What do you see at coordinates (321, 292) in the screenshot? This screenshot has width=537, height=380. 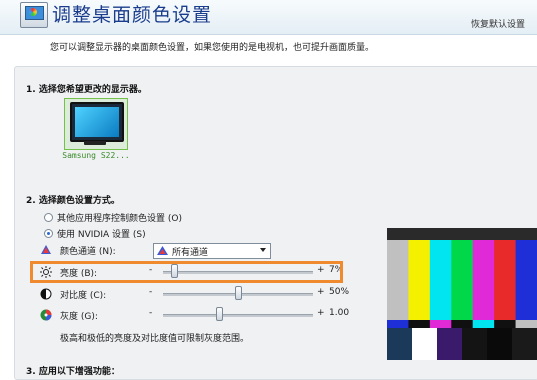 I see `contrast-plus: +` at bounding box center [321, 292].